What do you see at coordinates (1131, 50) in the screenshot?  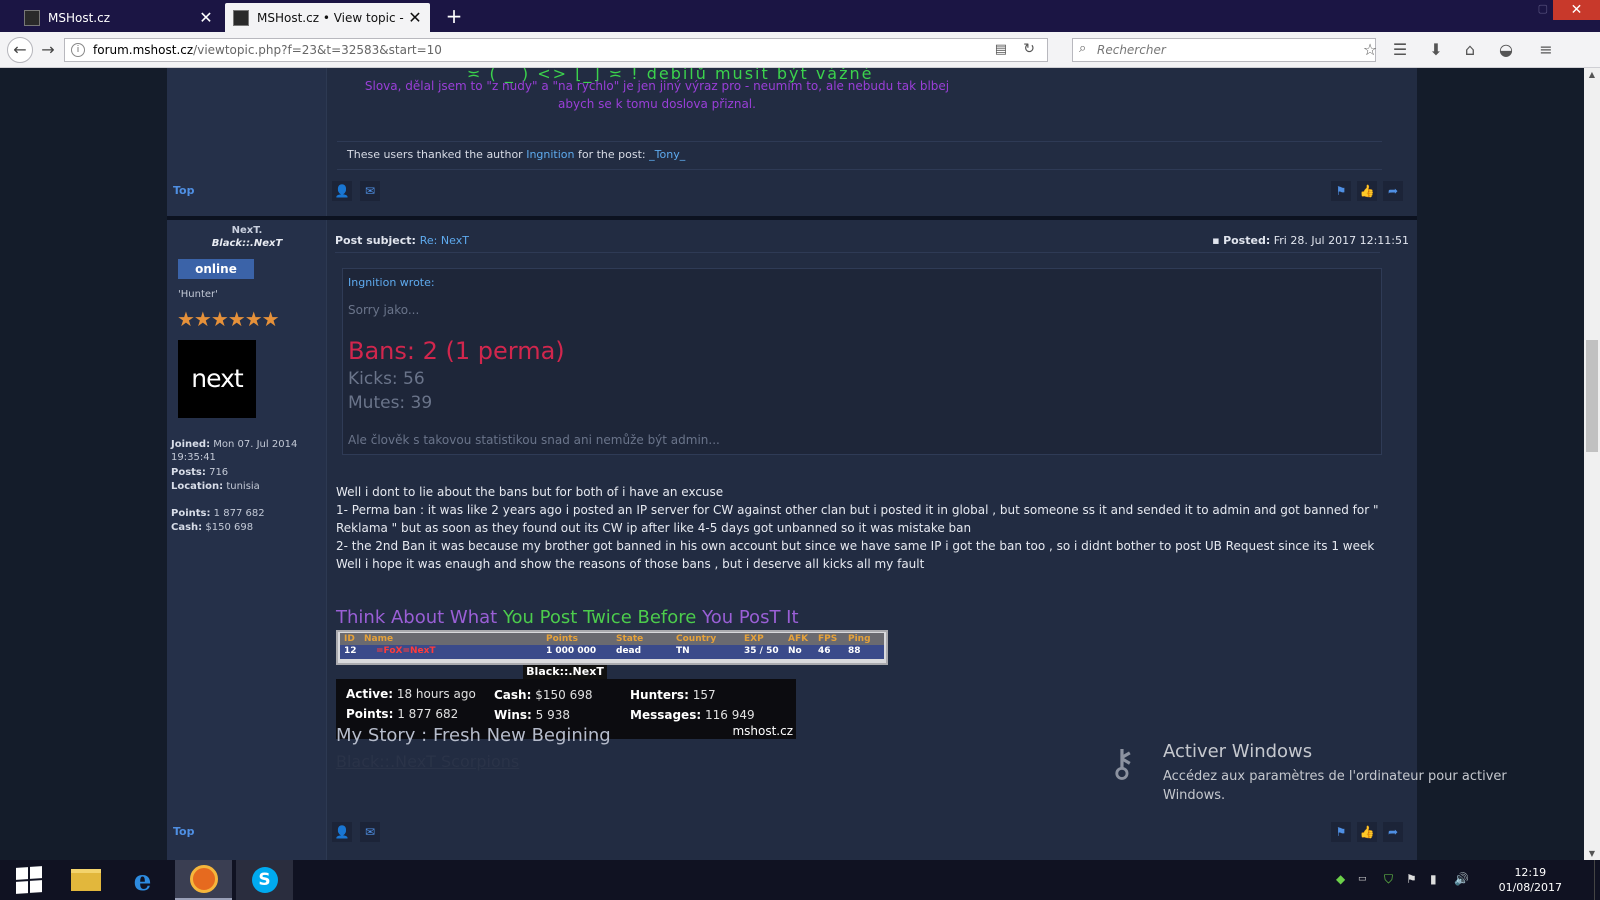 I see `search-placeholder: Rechercher` at bounding box center [1131, 50].